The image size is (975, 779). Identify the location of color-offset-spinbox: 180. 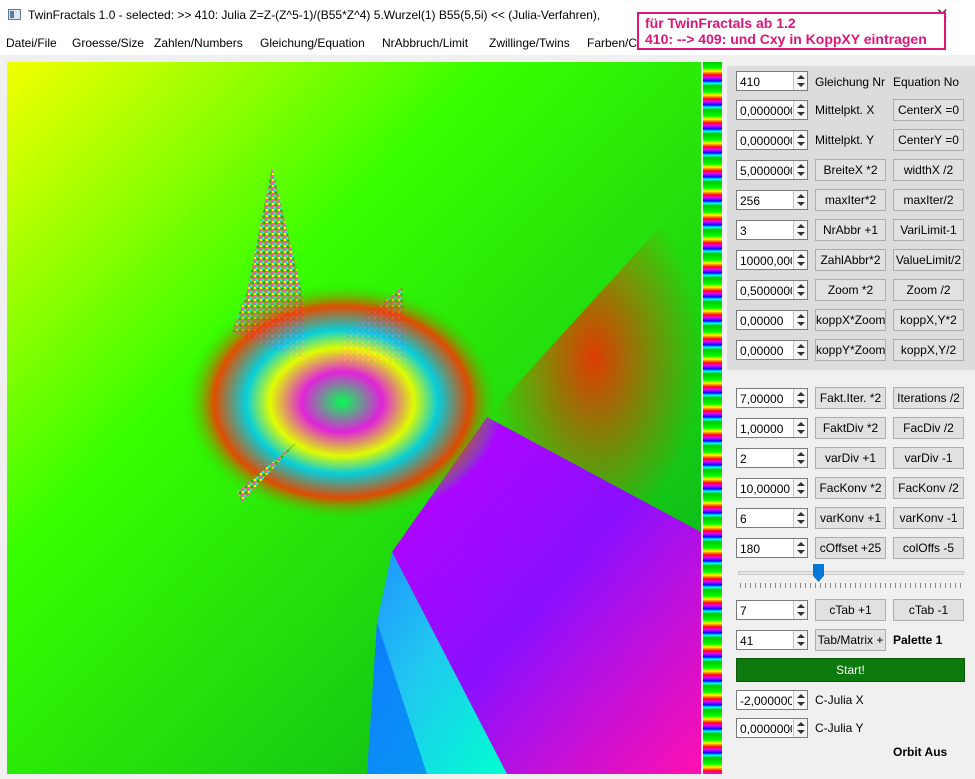
(772, 548).